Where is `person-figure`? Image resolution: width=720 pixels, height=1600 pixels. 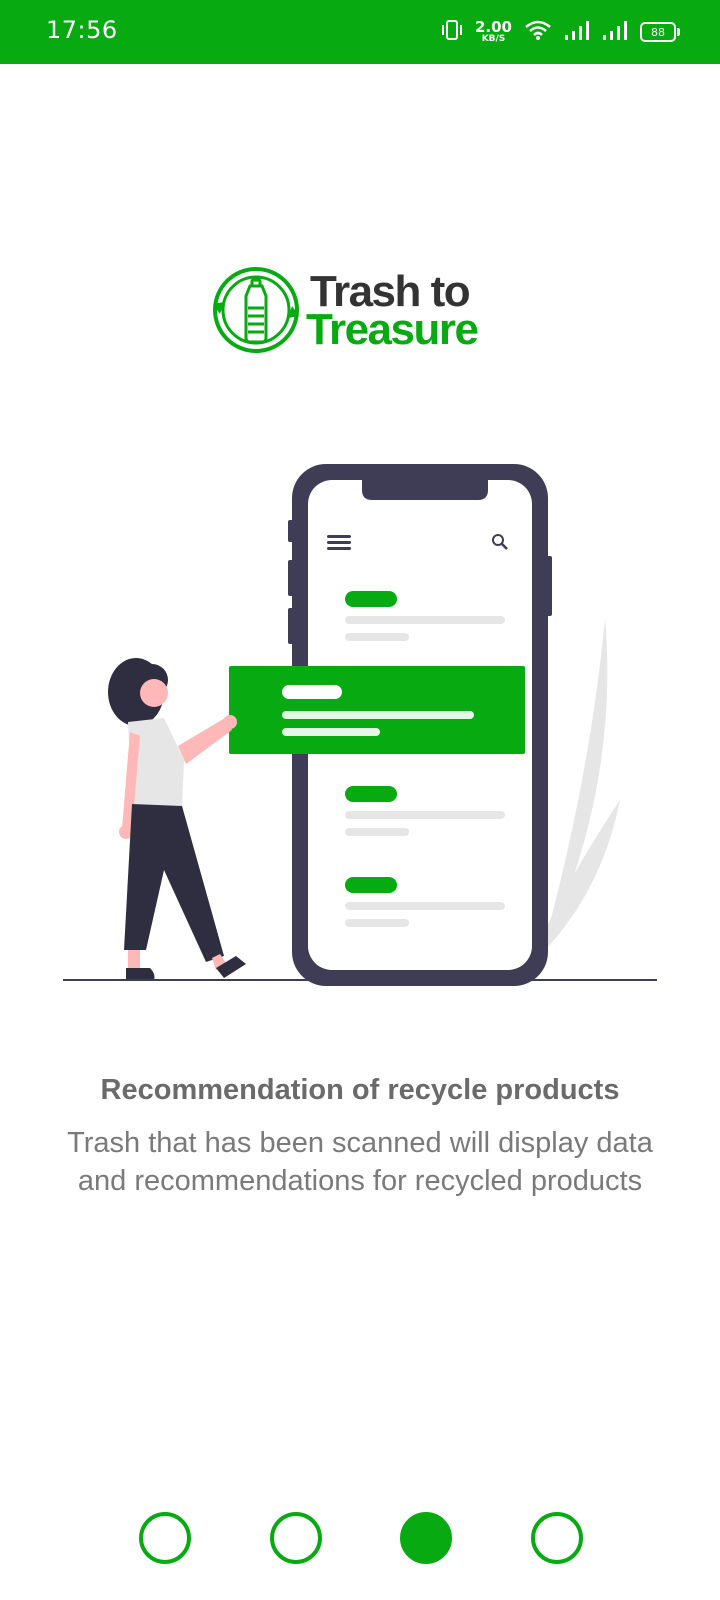 person-figure is located at coordinates (177, 819).